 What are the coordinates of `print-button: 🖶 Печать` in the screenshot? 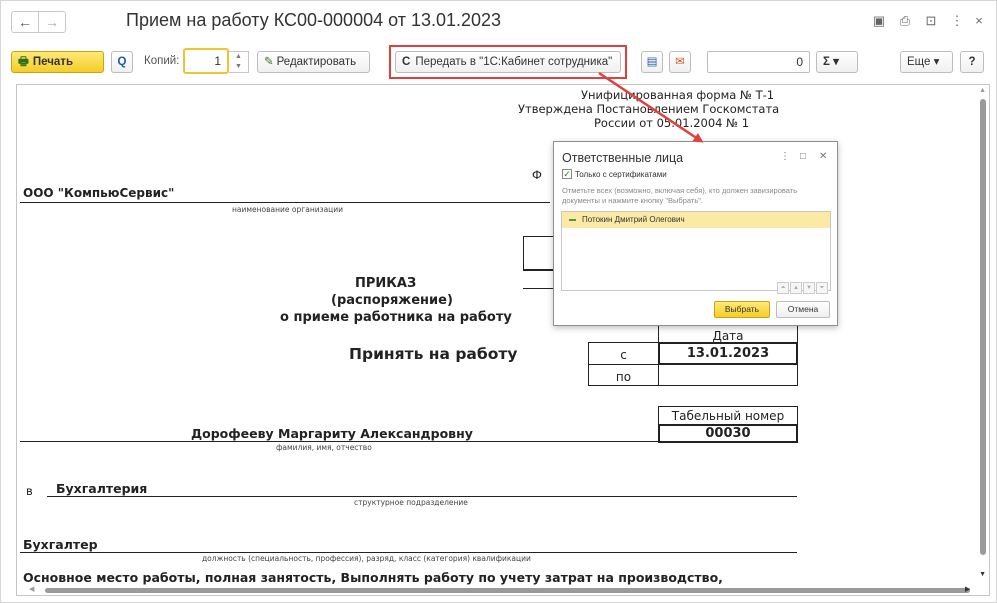 It's located at (57, 62).